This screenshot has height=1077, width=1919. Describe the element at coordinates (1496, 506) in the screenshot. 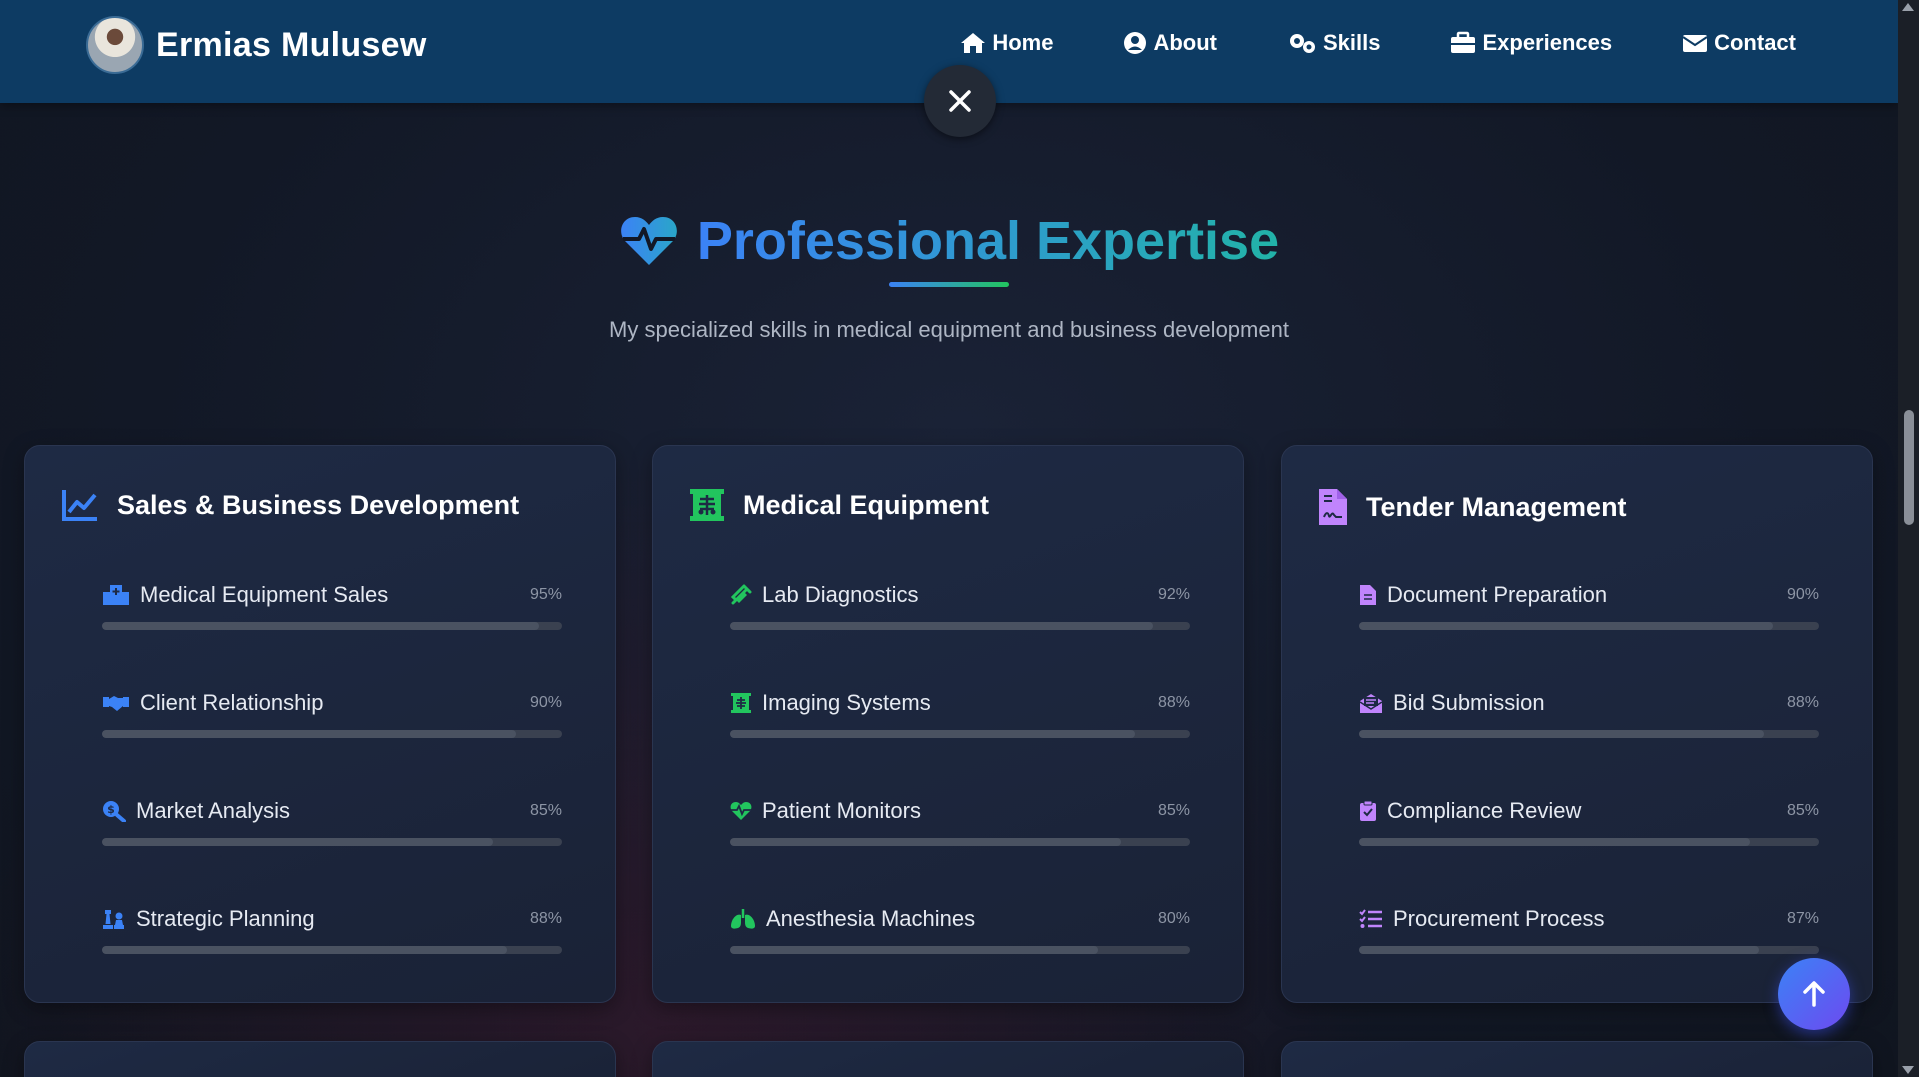

I see `card-title: Tender Management` at that location.